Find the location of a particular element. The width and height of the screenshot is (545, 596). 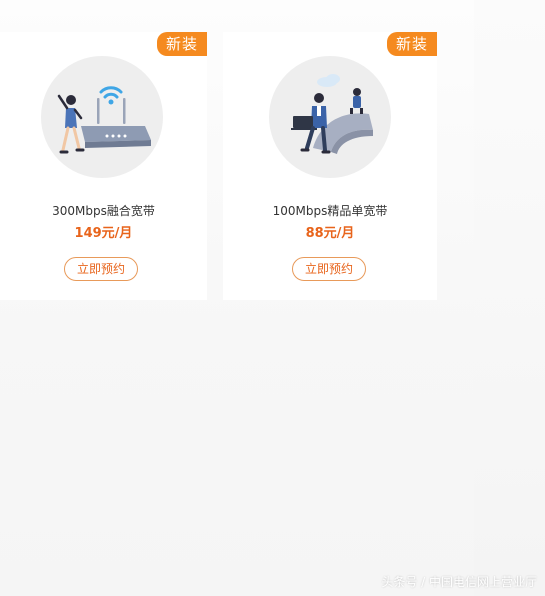

product-price: 88元/月 is located at coordinates (330, 233).